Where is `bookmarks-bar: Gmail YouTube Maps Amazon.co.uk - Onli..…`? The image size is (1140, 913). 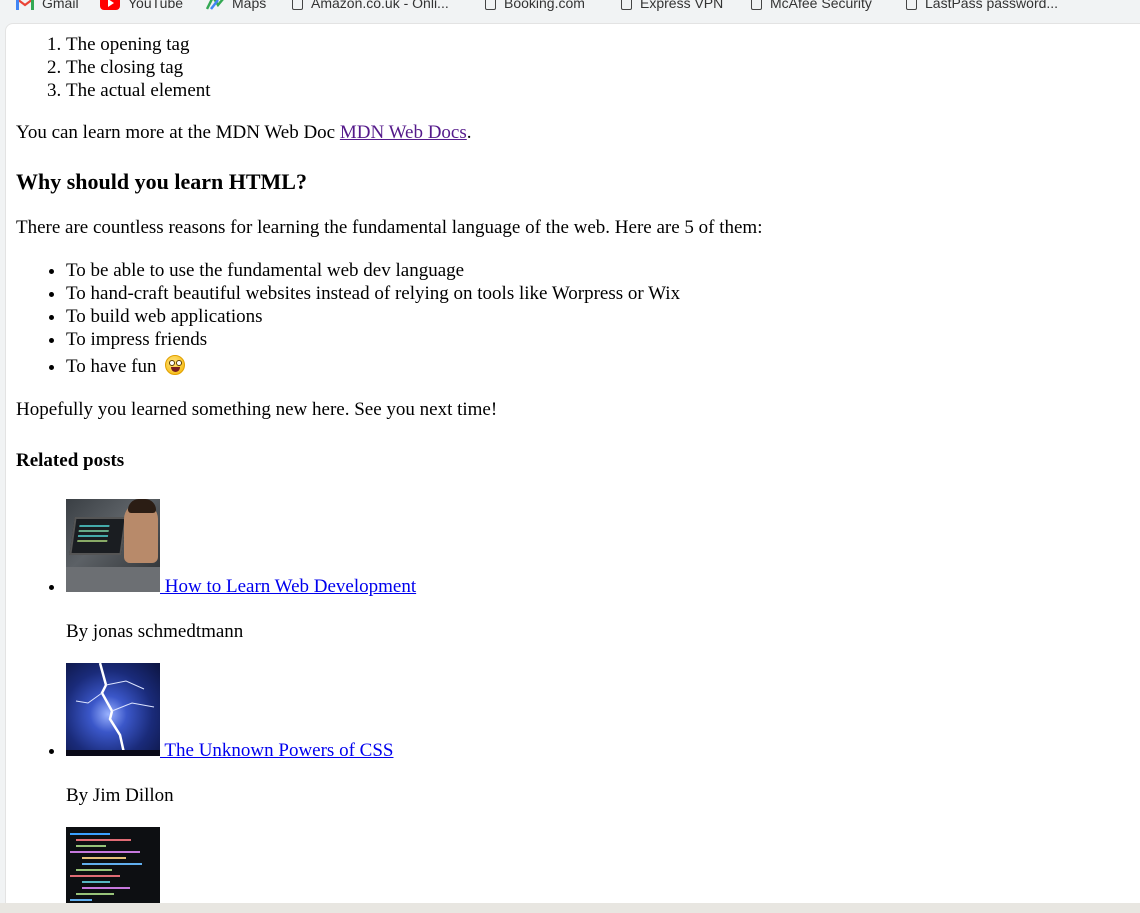 bookmarks-bar: Gmail YouTube Maps Amazon.co.uk - Onli..… is located at coordinates (570, 11).